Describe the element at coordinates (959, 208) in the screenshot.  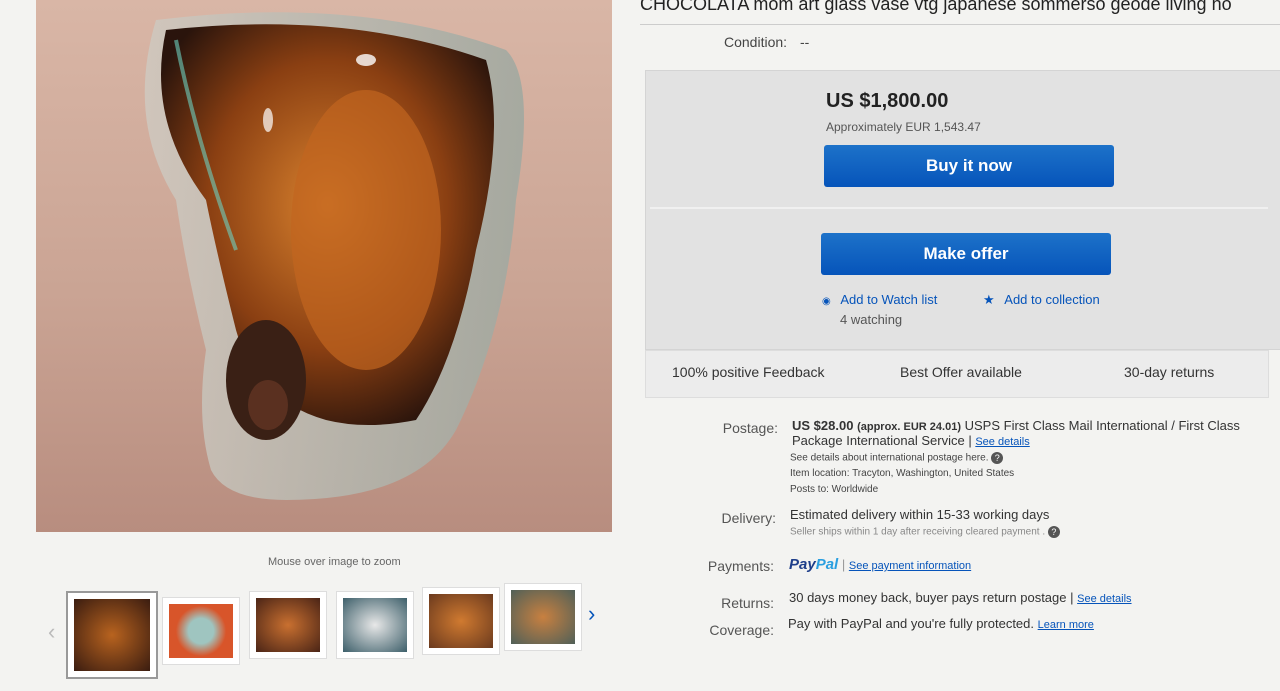
I see `buy-box-divider` at that location.